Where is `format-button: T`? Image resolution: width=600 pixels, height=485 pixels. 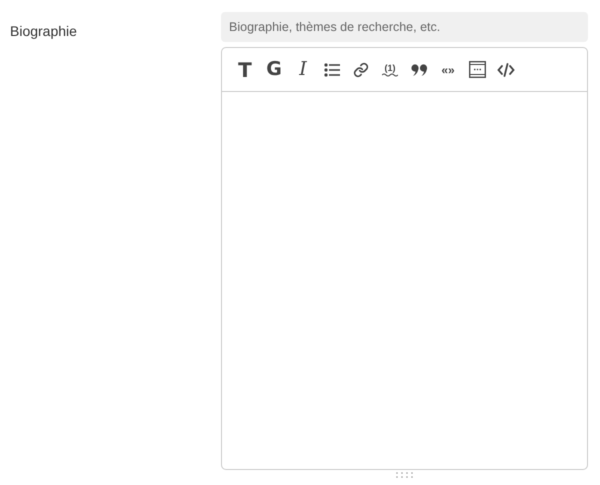
format-button: T is located at coordinates (245, 69).